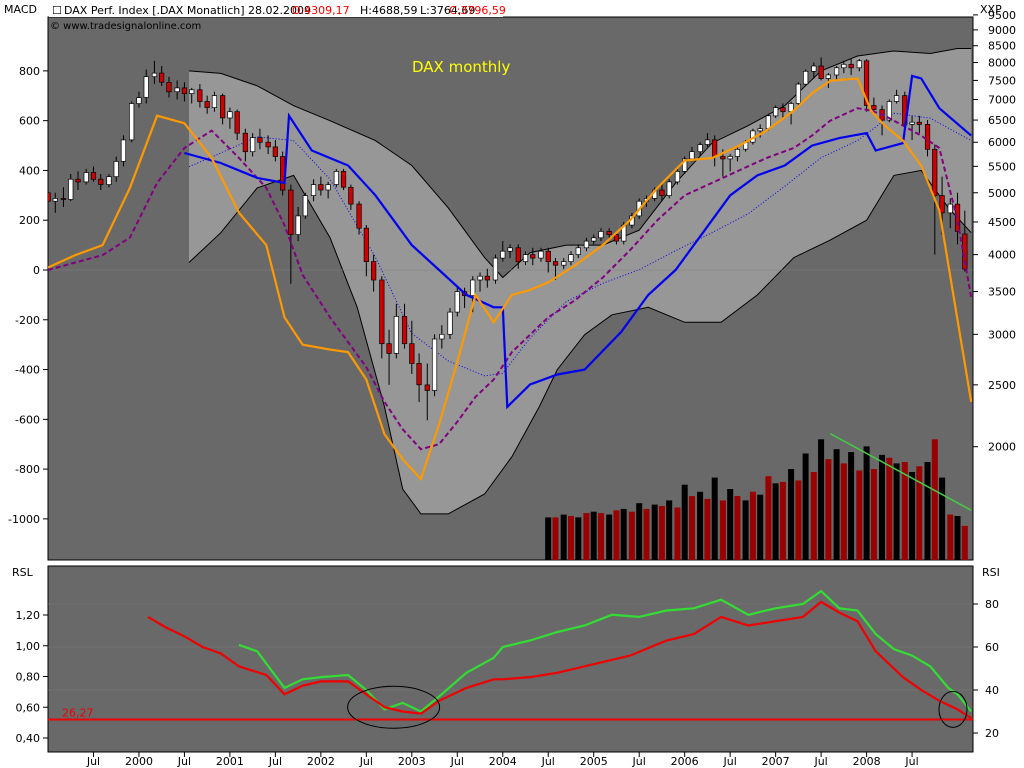  What do you see at coordinates (1002, 15) in the screenshot?
I see `price-tick-label: 9500` at bounding box center [1002, 15].